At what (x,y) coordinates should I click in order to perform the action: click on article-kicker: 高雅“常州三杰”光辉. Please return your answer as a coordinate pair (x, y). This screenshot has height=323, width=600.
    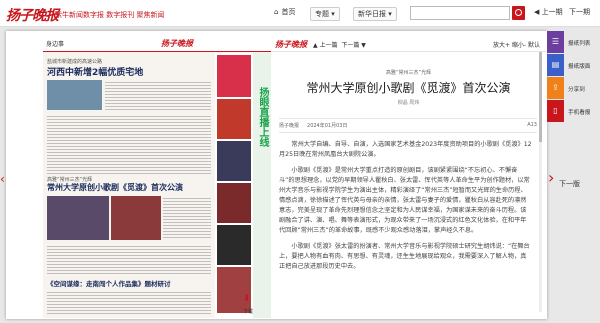
    Looking at the image, I should click on (408, 73).